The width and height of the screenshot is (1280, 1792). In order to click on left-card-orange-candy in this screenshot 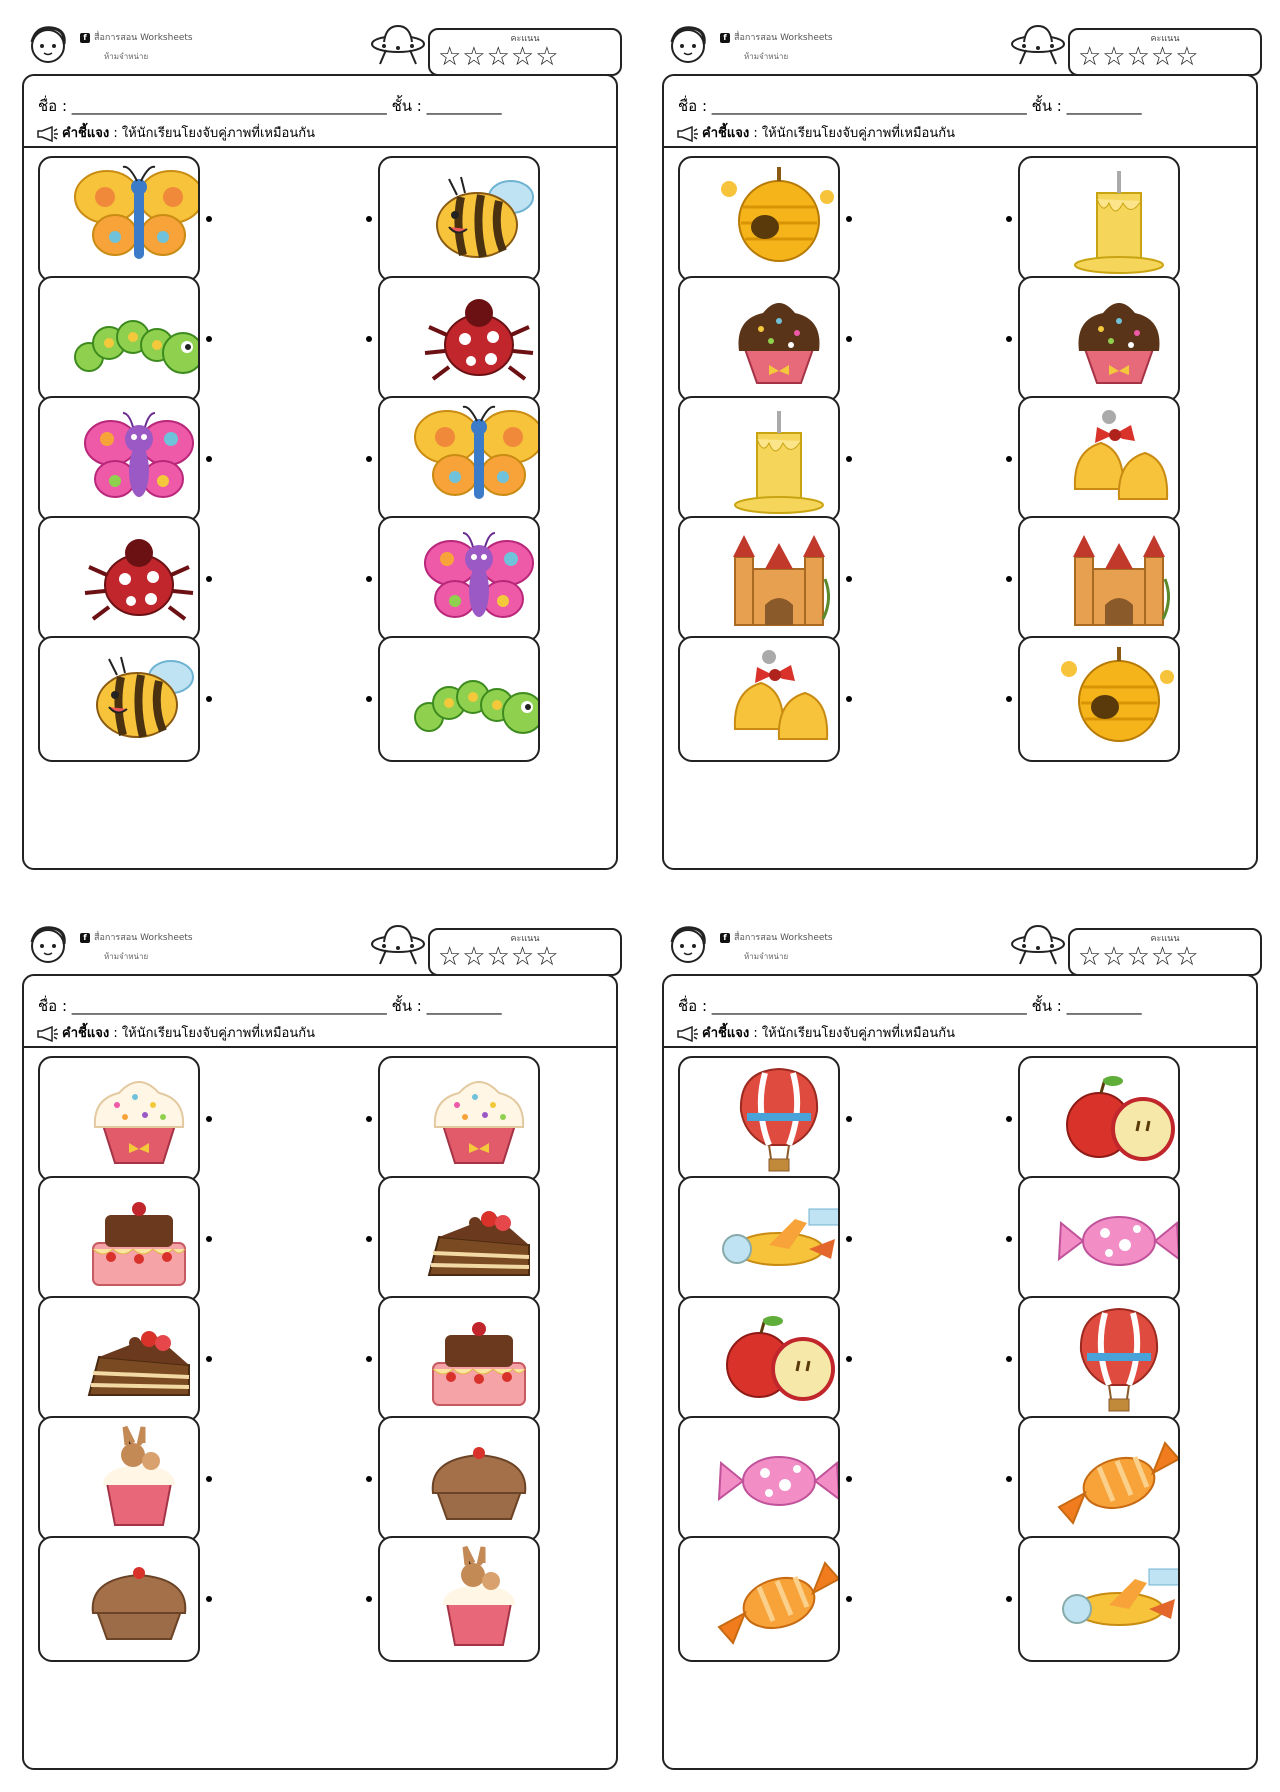, I will do `click(759, 1599)`.